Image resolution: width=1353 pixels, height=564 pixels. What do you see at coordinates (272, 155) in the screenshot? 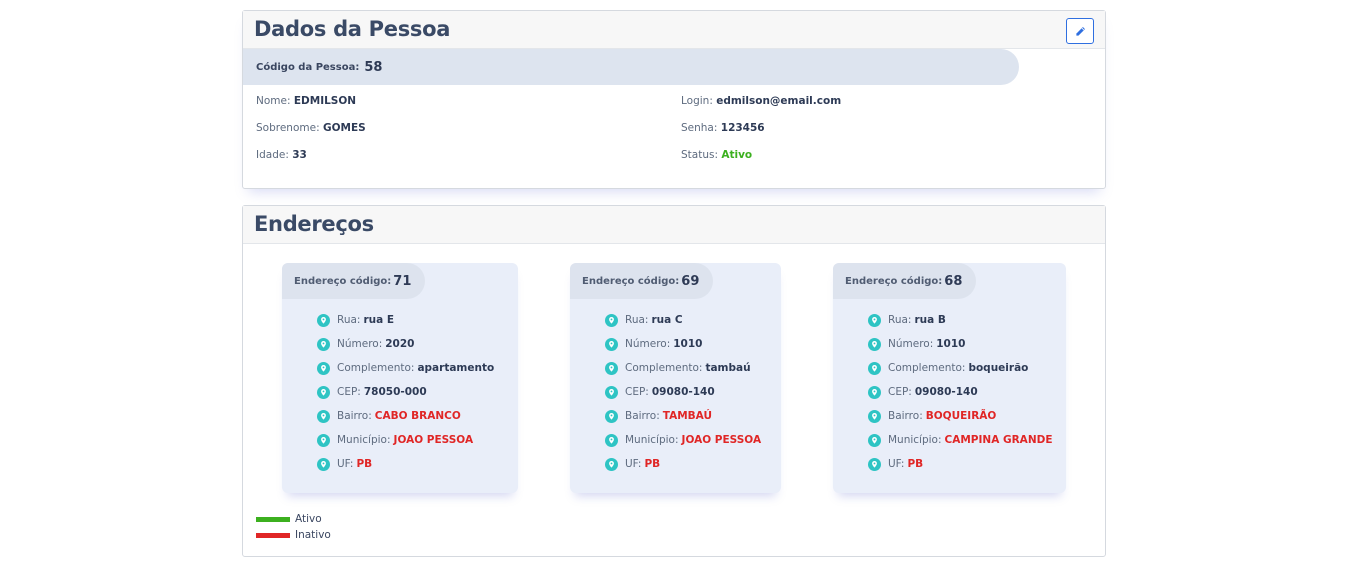
I see `field-idade-label: Idade:` at bounding box center [272, 155].